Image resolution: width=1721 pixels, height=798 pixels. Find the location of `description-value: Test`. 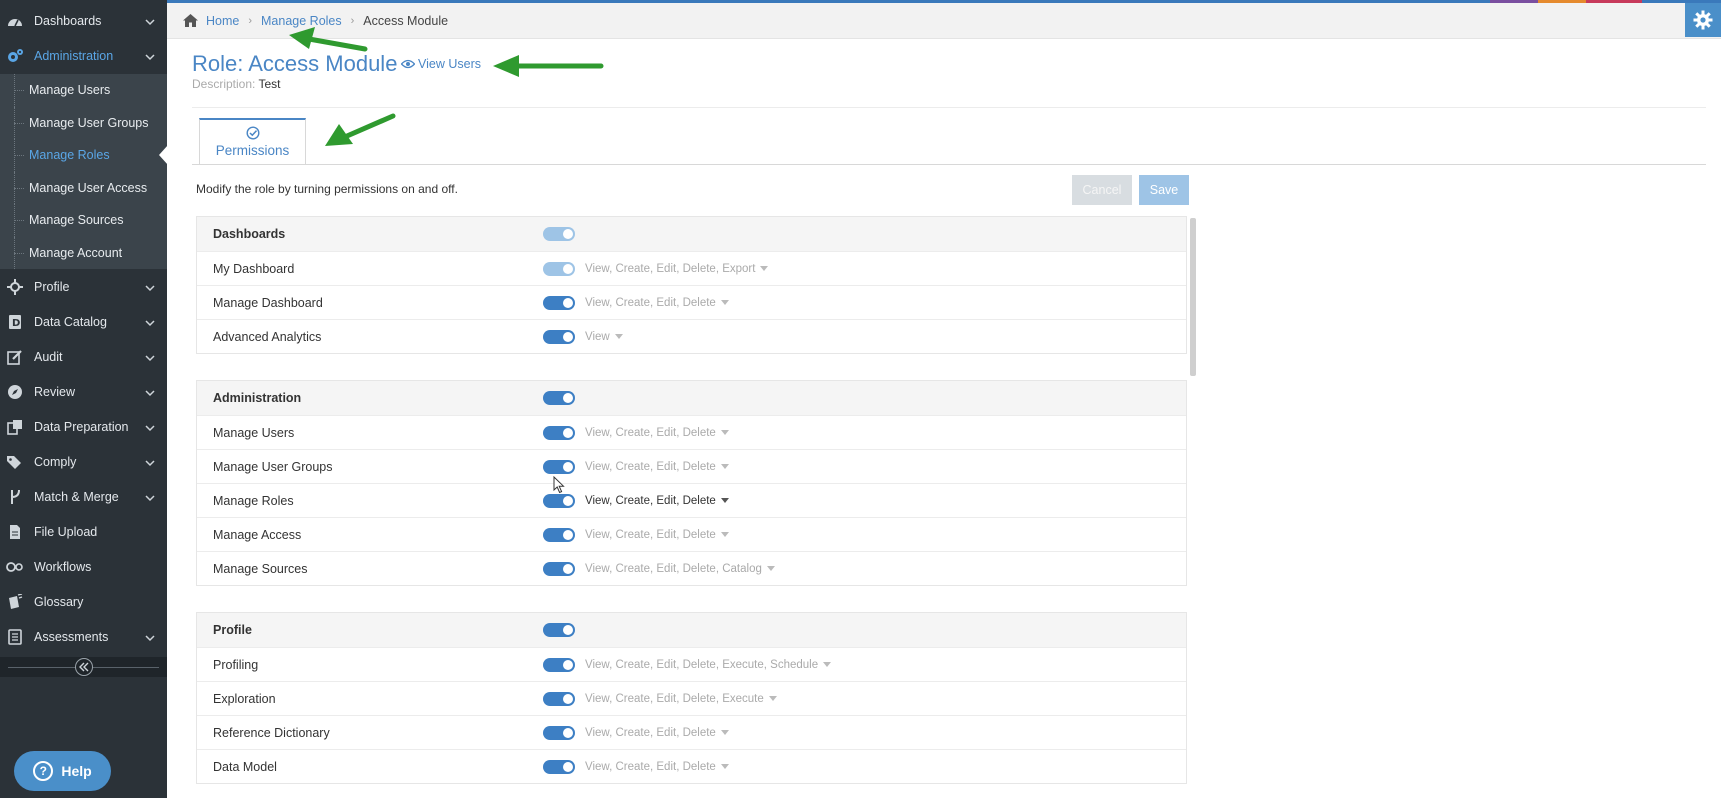

description-value: Test is located at coordinates (269, 84).